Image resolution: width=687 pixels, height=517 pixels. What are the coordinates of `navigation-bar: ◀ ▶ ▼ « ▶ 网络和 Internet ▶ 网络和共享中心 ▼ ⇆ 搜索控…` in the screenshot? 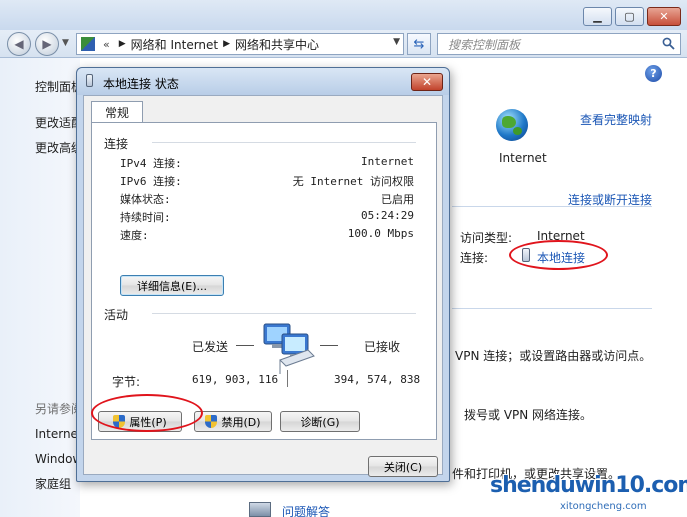 It's located at (343, 44).